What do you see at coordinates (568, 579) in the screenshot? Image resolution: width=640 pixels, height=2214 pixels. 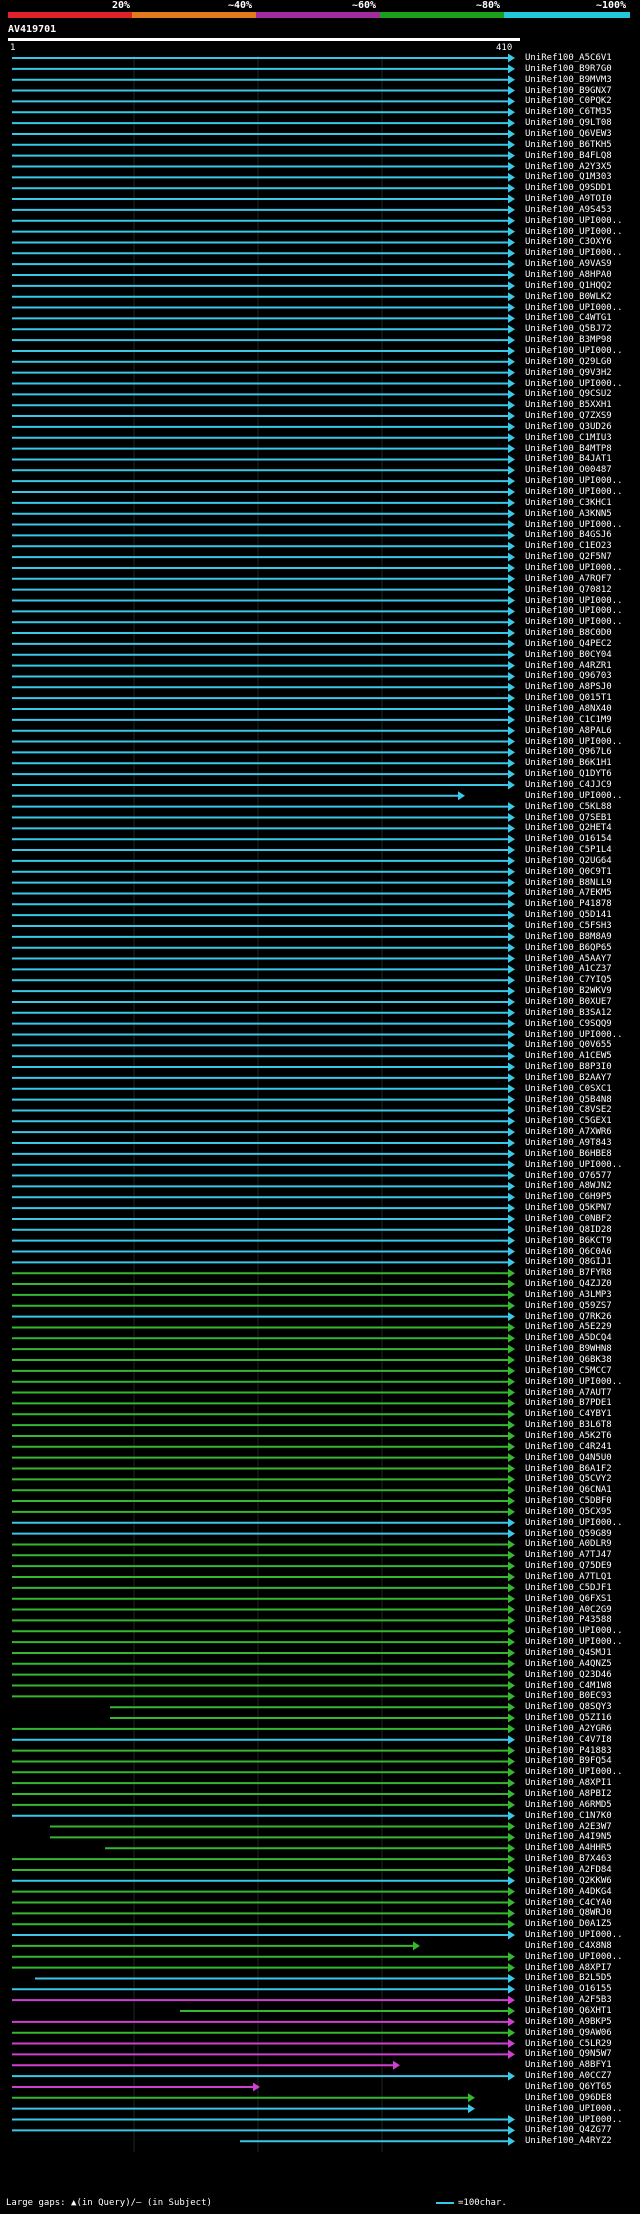 I see `hit-label: UniRef100_A7RQF7` at bounding box center [568, 579].